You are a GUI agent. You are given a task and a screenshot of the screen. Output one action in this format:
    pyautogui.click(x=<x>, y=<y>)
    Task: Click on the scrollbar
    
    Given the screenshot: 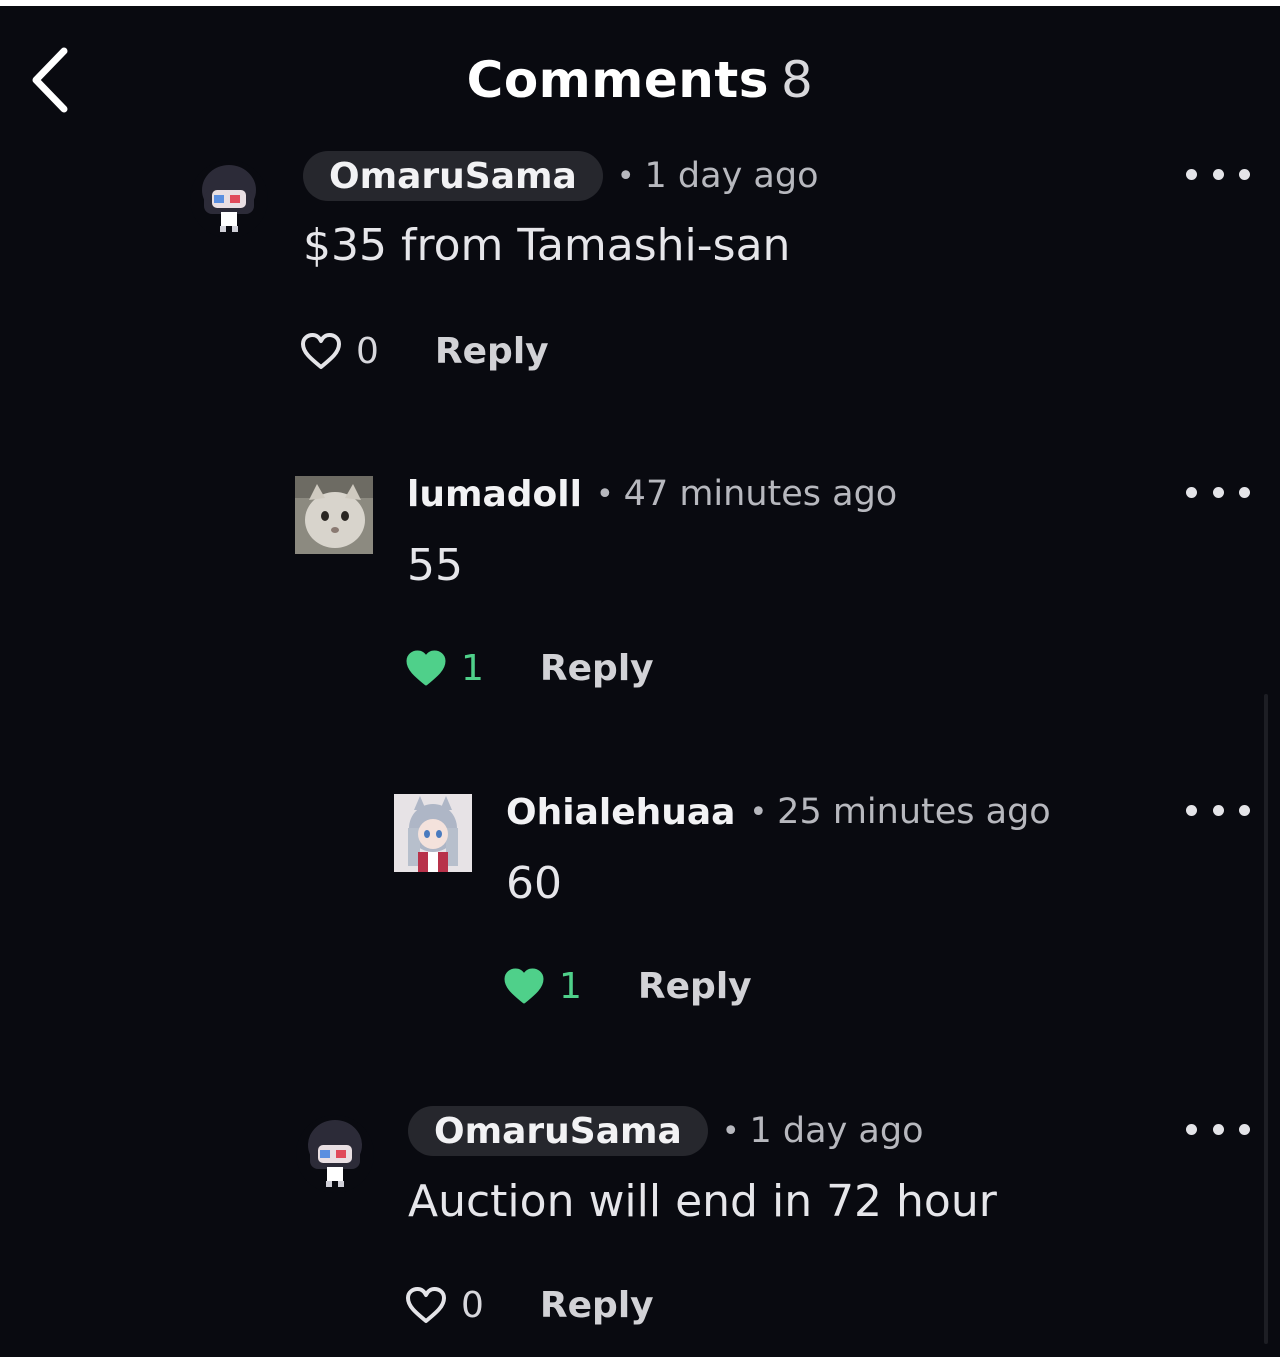 What is the action you would take?
    pyautogui.click(x=1266, y=1019)
    